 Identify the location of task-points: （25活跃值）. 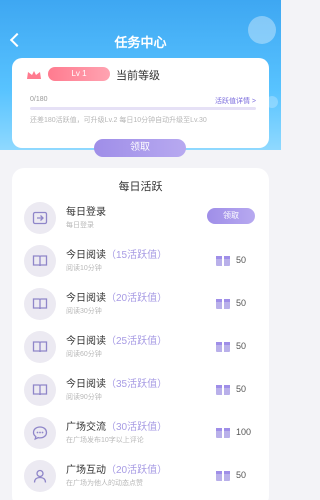
(137, 341).